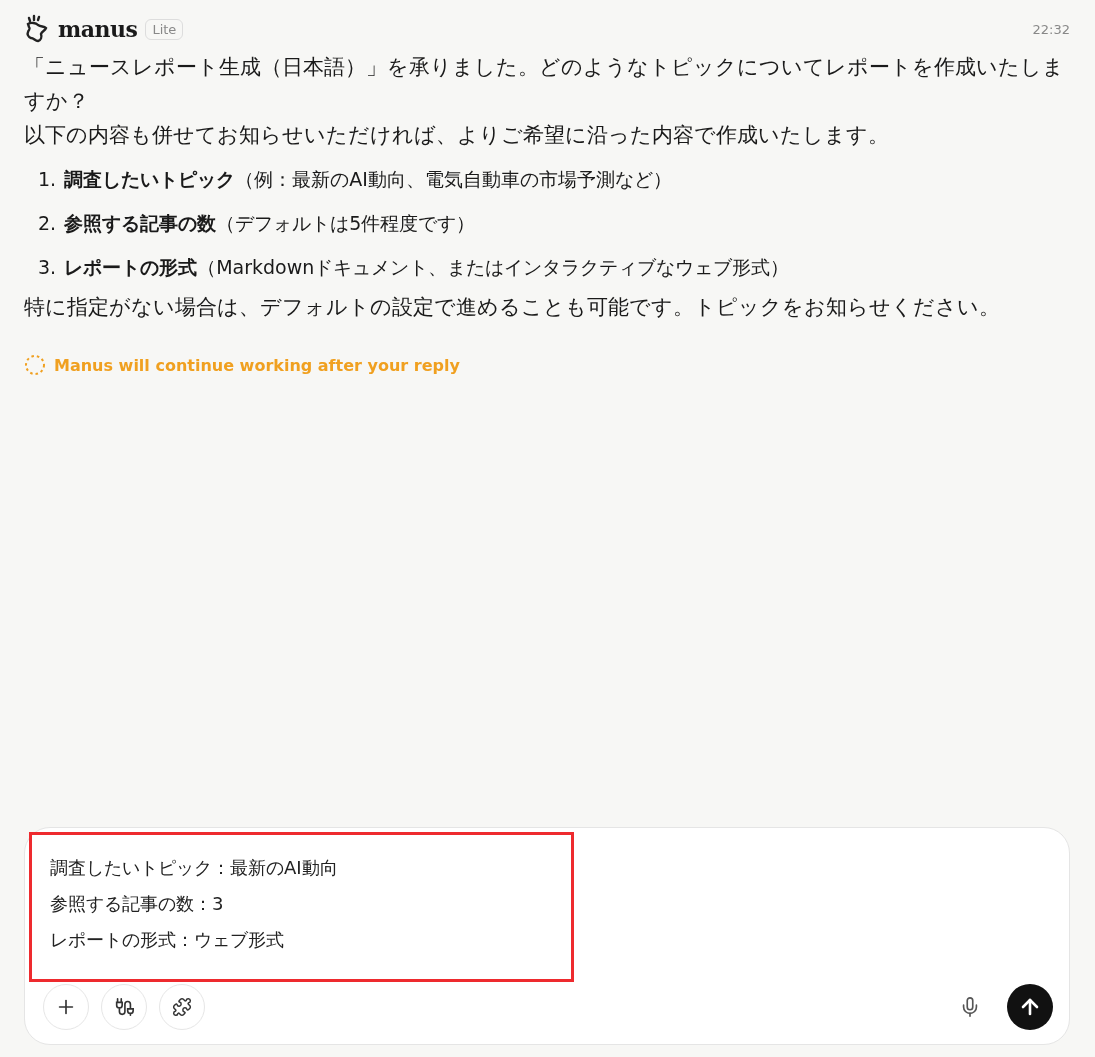 The image size is (1095, 1057). What do you see at coordinates (98, 29) in the screenshot?
I see `brand-name: manus` at bounding box center [98, 29].